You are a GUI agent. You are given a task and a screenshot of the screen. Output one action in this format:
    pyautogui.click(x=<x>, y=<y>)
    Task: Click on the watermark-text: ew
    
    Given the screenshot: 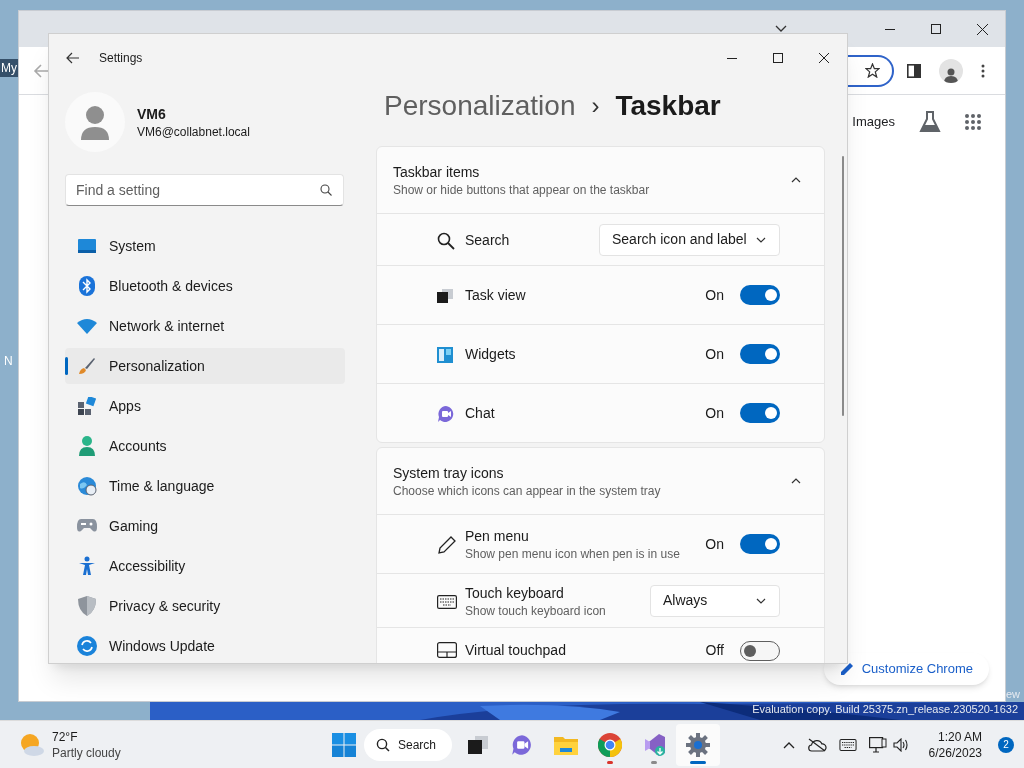 What is the action you would take?
    pyautogui.click(x=1012, y=694)
    